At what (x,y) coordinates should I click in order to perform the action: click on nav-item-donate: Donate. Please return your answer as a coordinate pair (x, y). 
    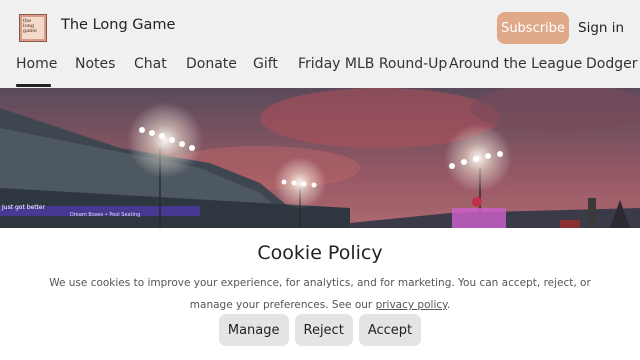
    Looking at the image, I should click on (211, 64).